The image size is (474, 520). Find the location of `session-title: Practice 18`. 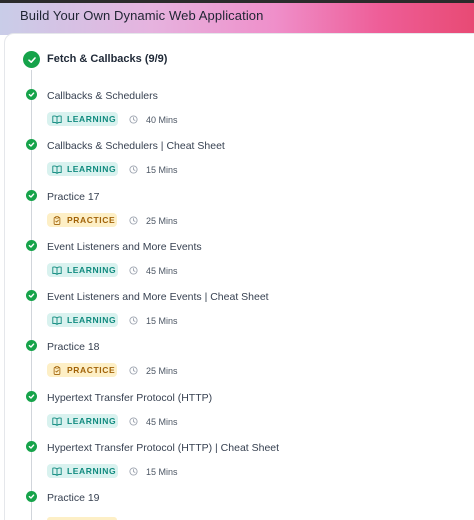

session-title: Practice 18 is located at coordinates (73, 347).